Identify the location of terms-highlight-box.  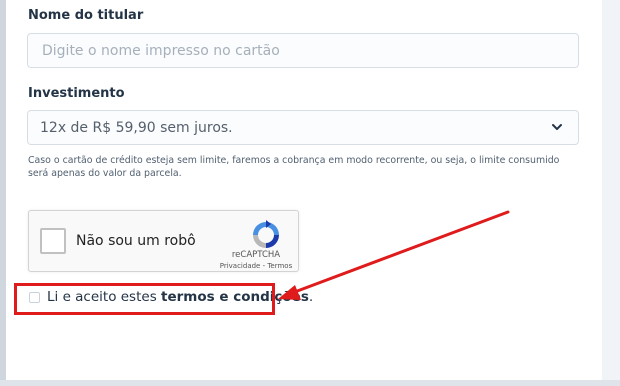
(144, 299).